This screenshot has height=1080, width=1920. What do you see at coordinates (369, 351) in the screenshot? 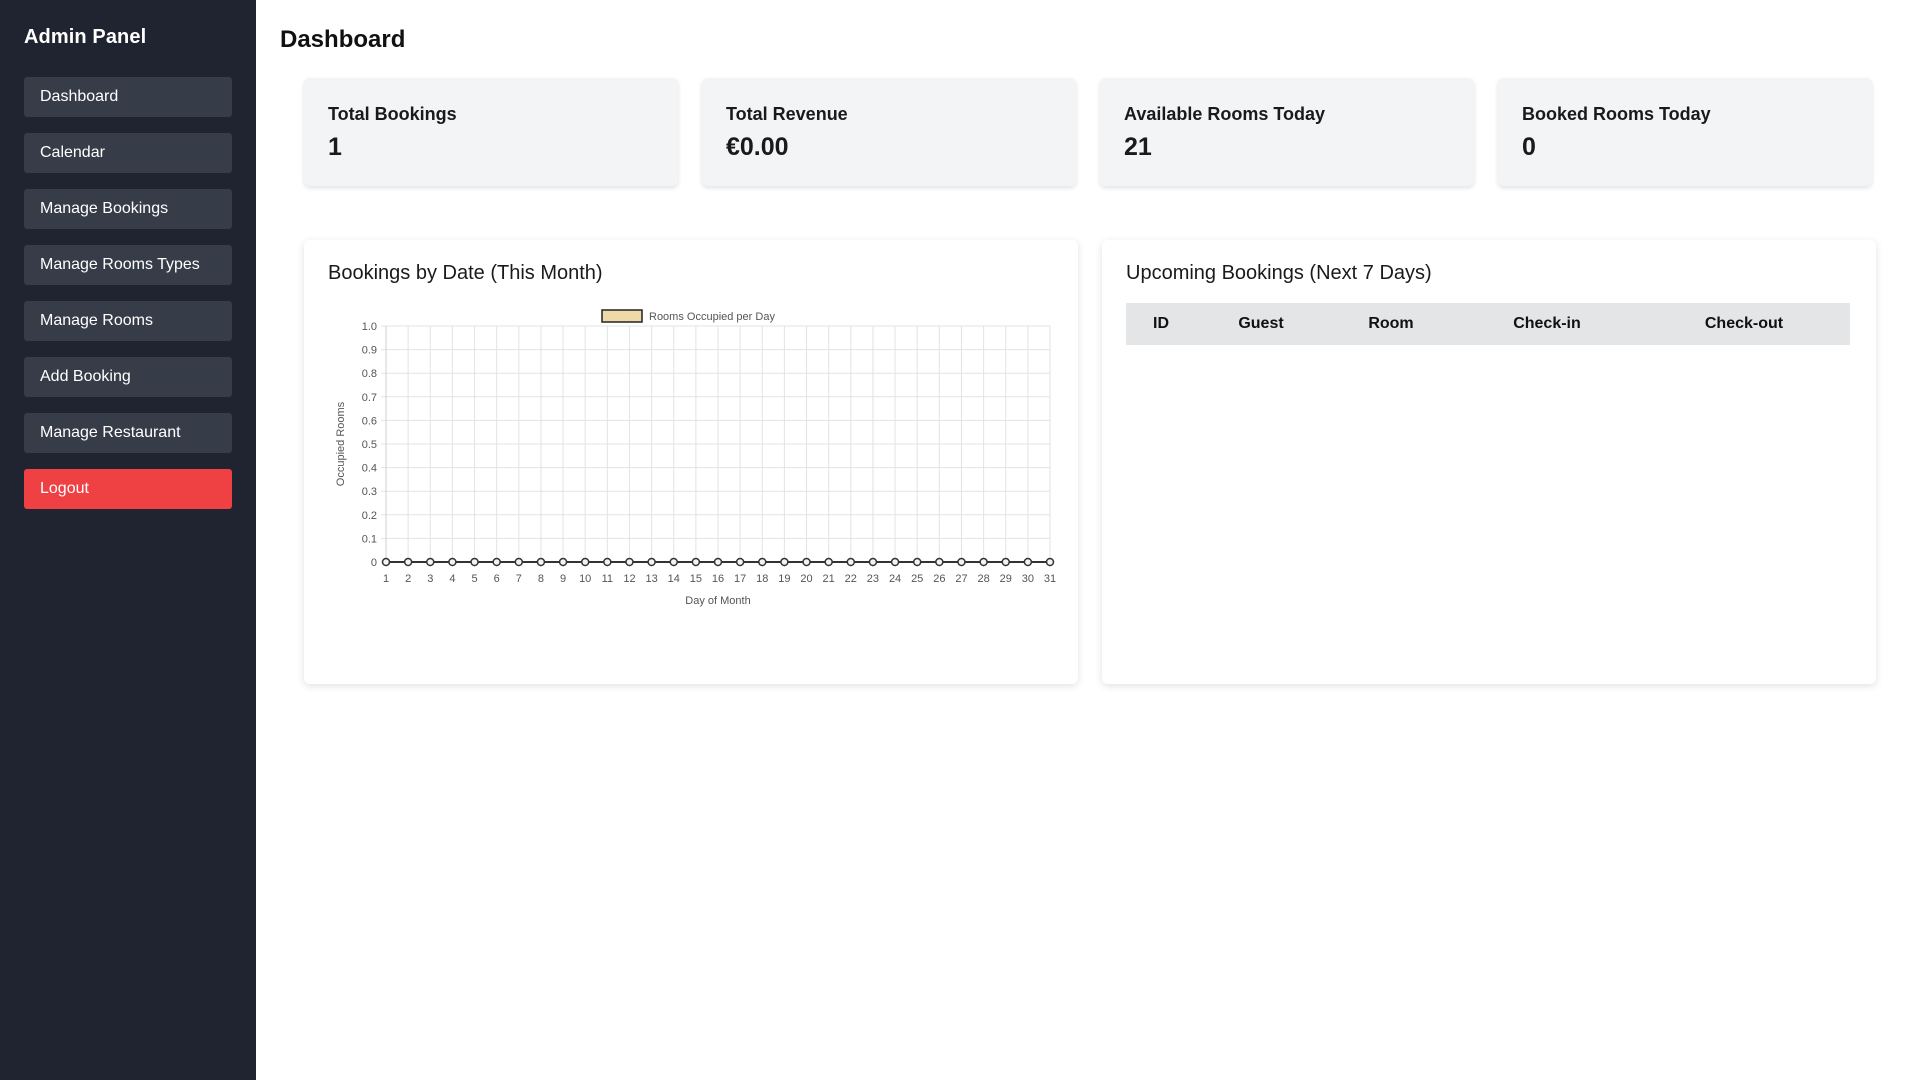
I see `y-tick-label: 0.9` at bounding box center [369, 351].